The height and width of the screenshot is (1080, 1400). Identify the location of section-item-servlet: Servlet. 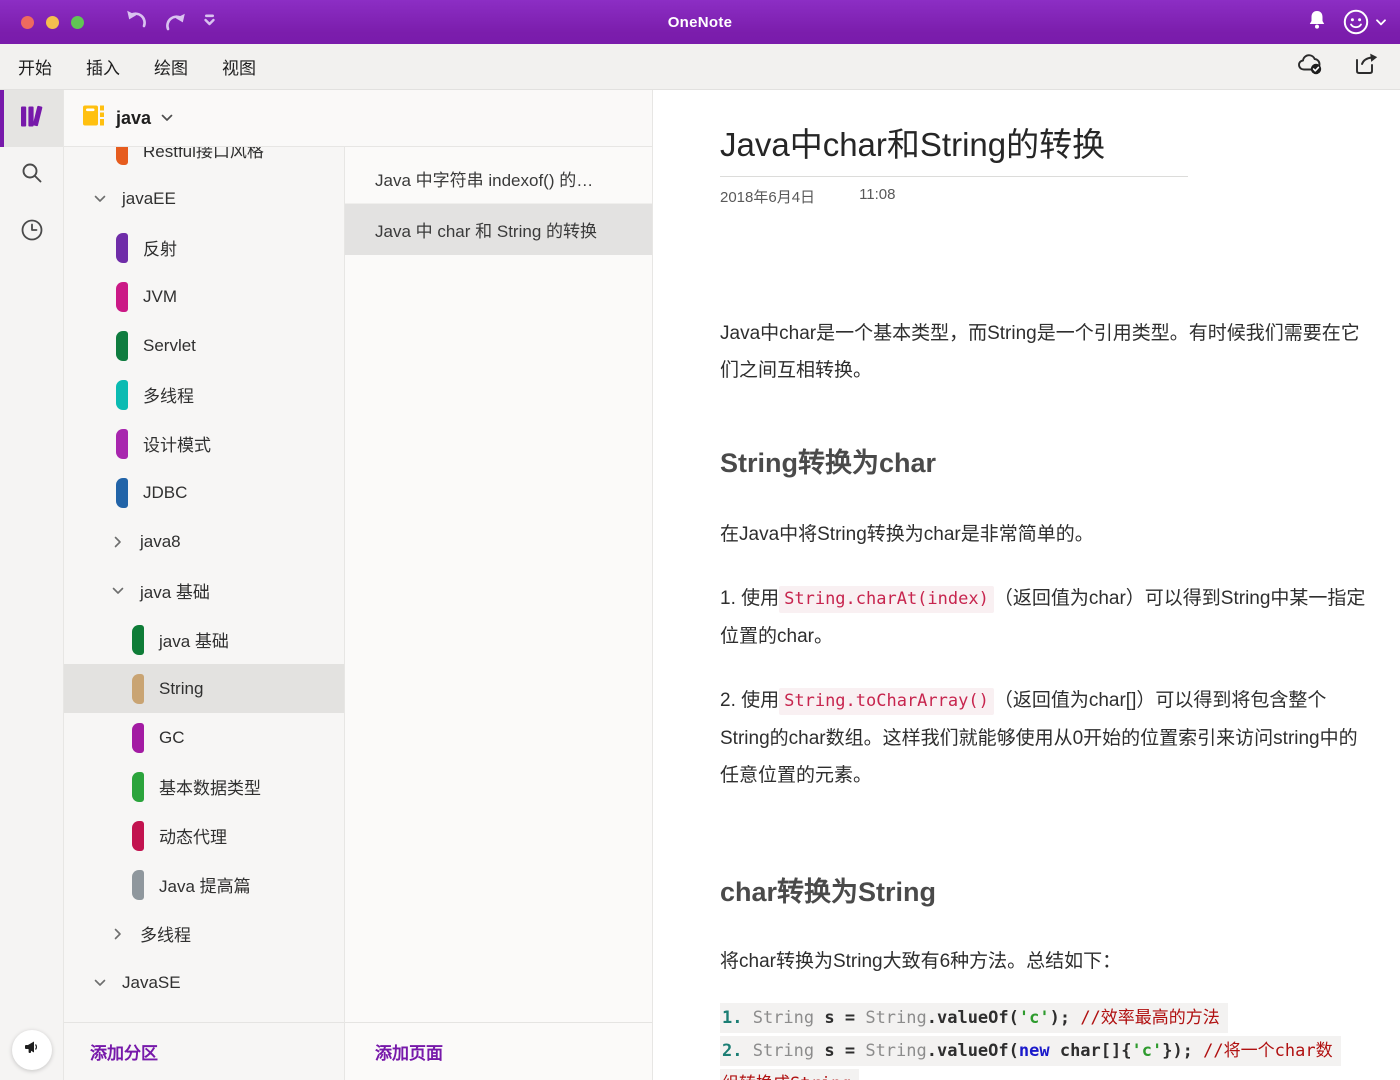
(204, 345).